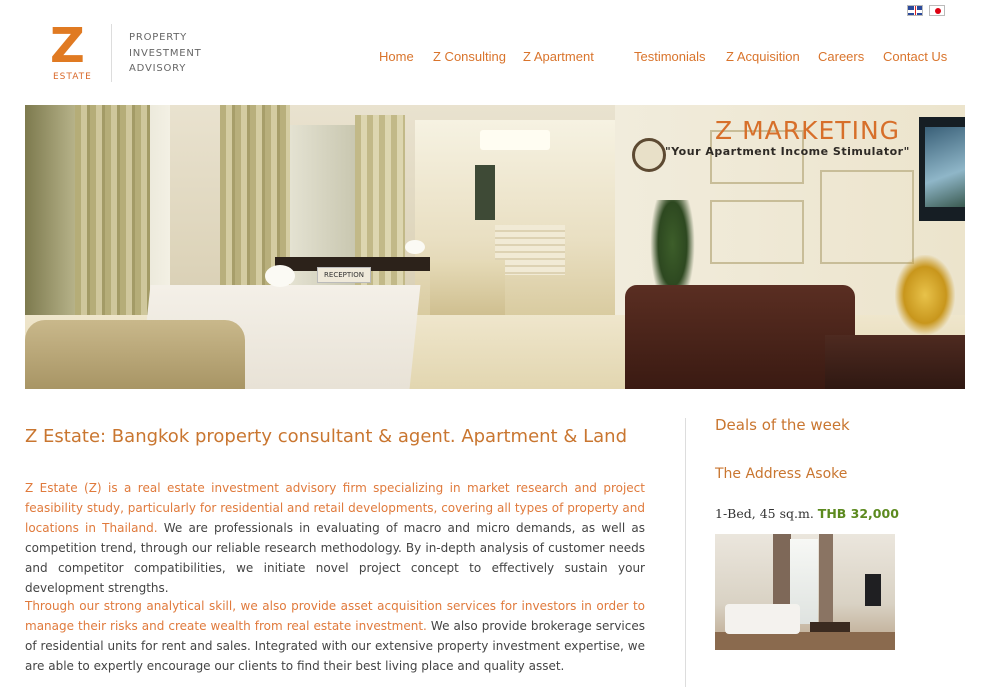 This screenshot has height=687, width=983. What do you see at coordinates (787, 151) in the screenshot?
I see `hero-subtitle: "Your Apartment Income Stimulator"` at bounding box center [787, 151].